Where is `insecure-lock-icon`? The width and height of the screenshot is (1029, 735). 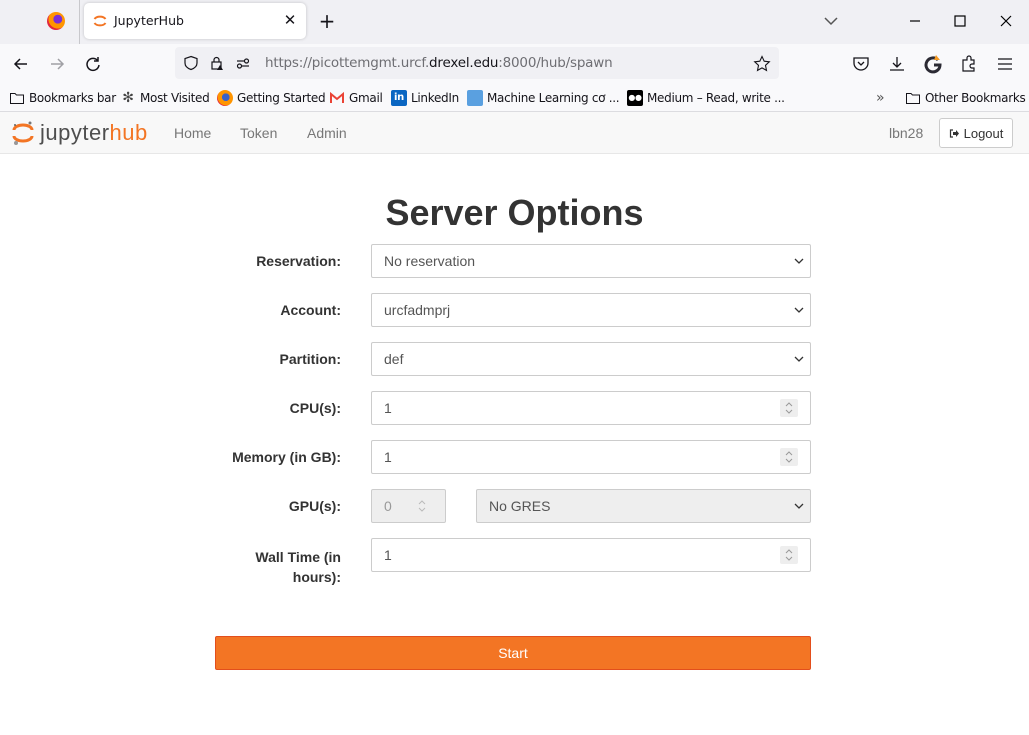 insecure-lock-icon is located at coordinates (217, 63).